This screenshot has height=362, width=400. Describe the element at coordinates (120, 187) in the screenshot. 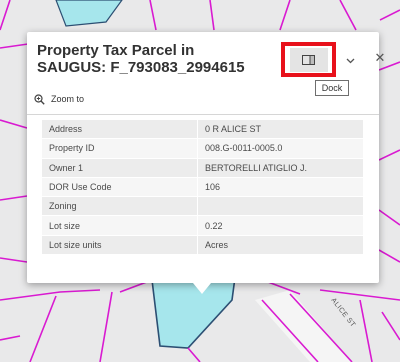

I see `attribute-label: DOR Use Code` at that location.